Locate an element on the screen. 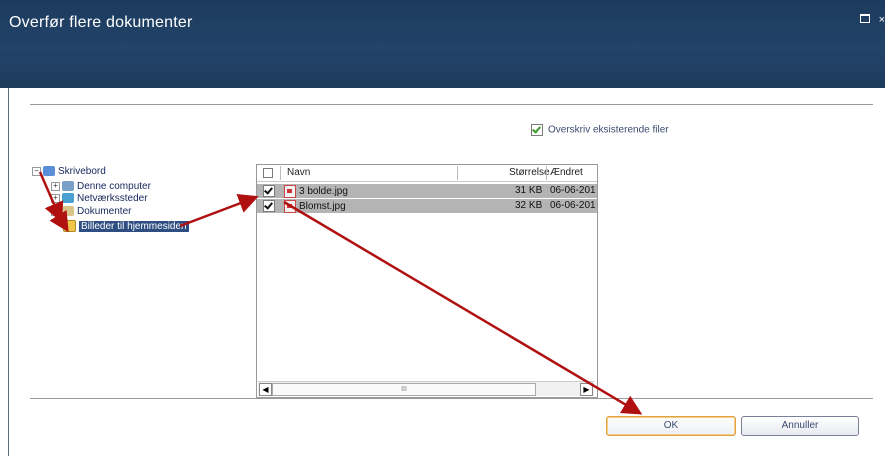 This screenshot has height=456, width=885. arrow-to-file-list is located at coordinates (219, 210).